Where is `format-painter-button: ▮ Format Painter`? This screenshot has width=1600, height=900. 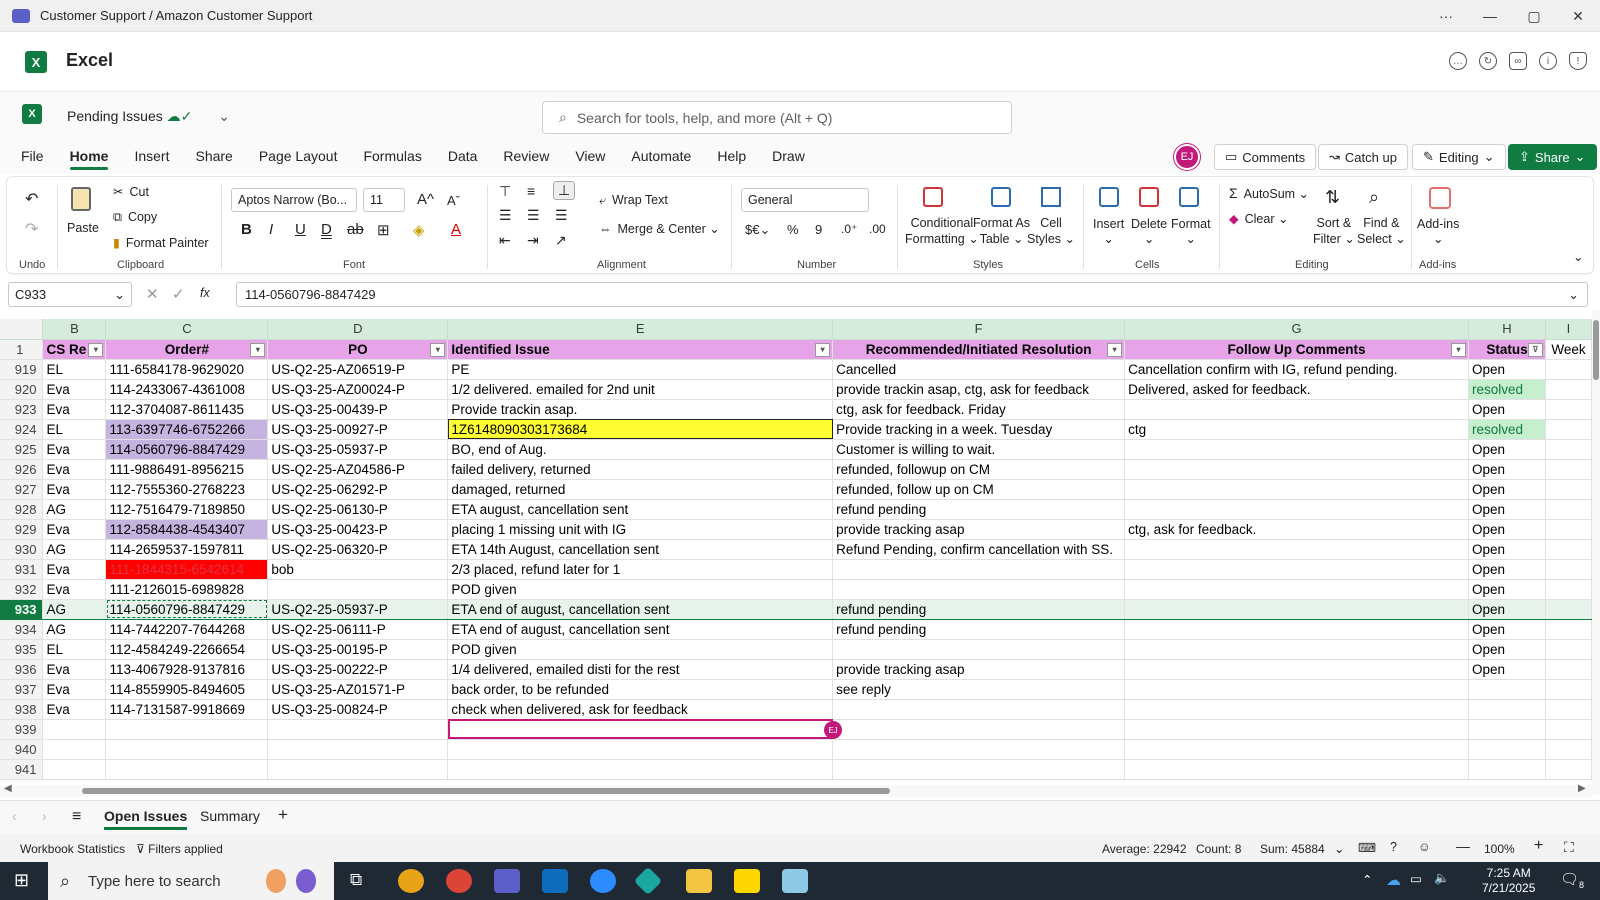 format-painter-button: ▮ Format Painter is located at coordinates (161, 242).